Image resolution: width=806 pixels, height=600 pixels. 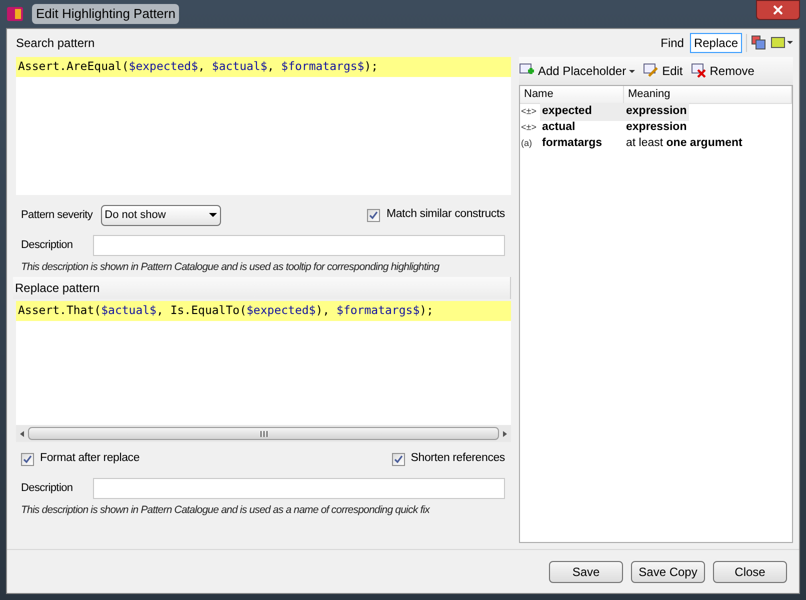 I want to click on horizontal-scrollbar, so click(x=263, y=433).